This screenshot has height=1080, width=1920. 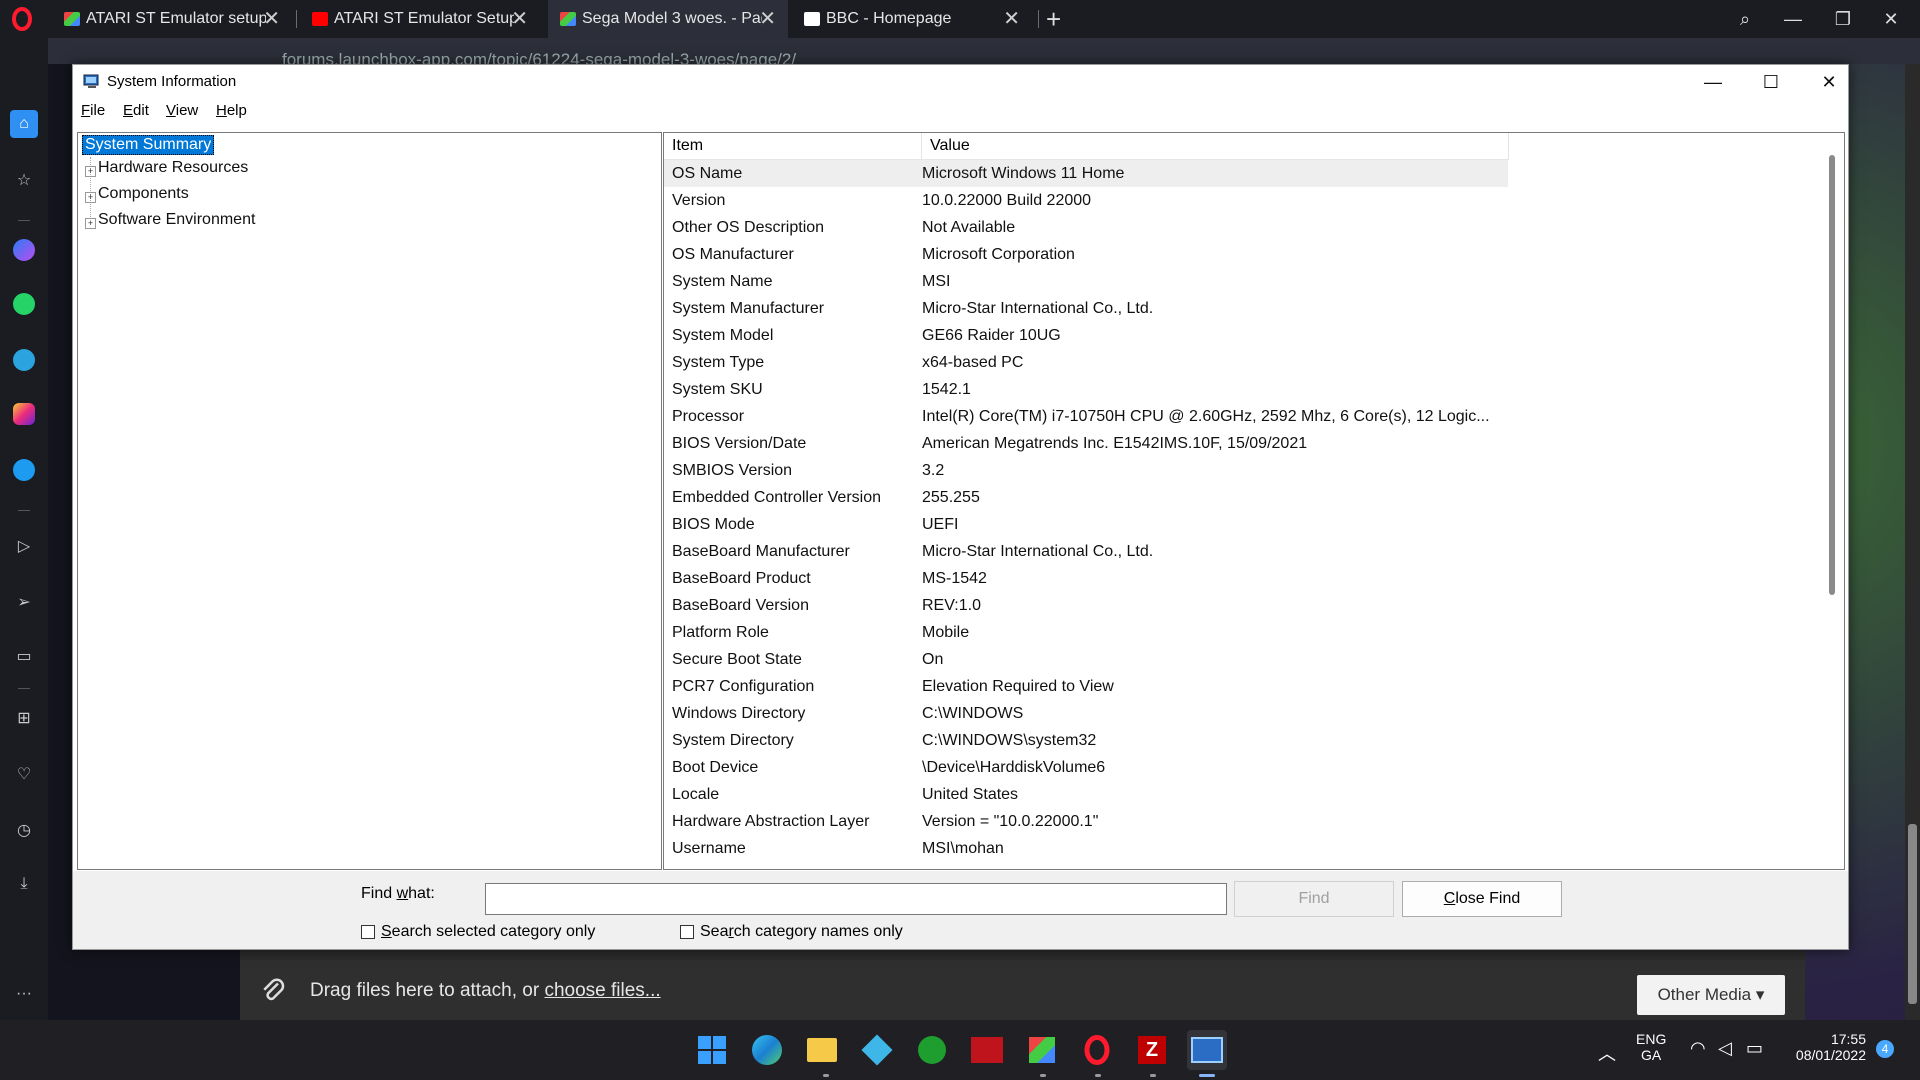 I want to click on more-icon: ···, so click(x=24, y=994).